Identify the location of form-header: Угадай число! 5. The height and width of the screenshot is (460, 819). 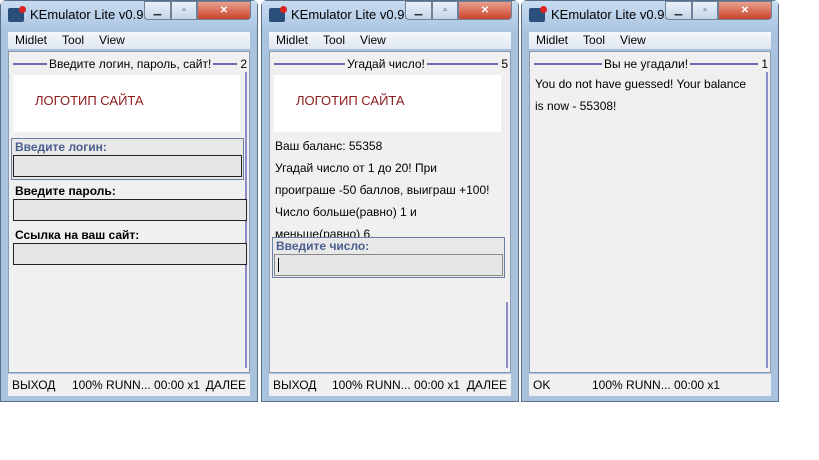
(391, 64).